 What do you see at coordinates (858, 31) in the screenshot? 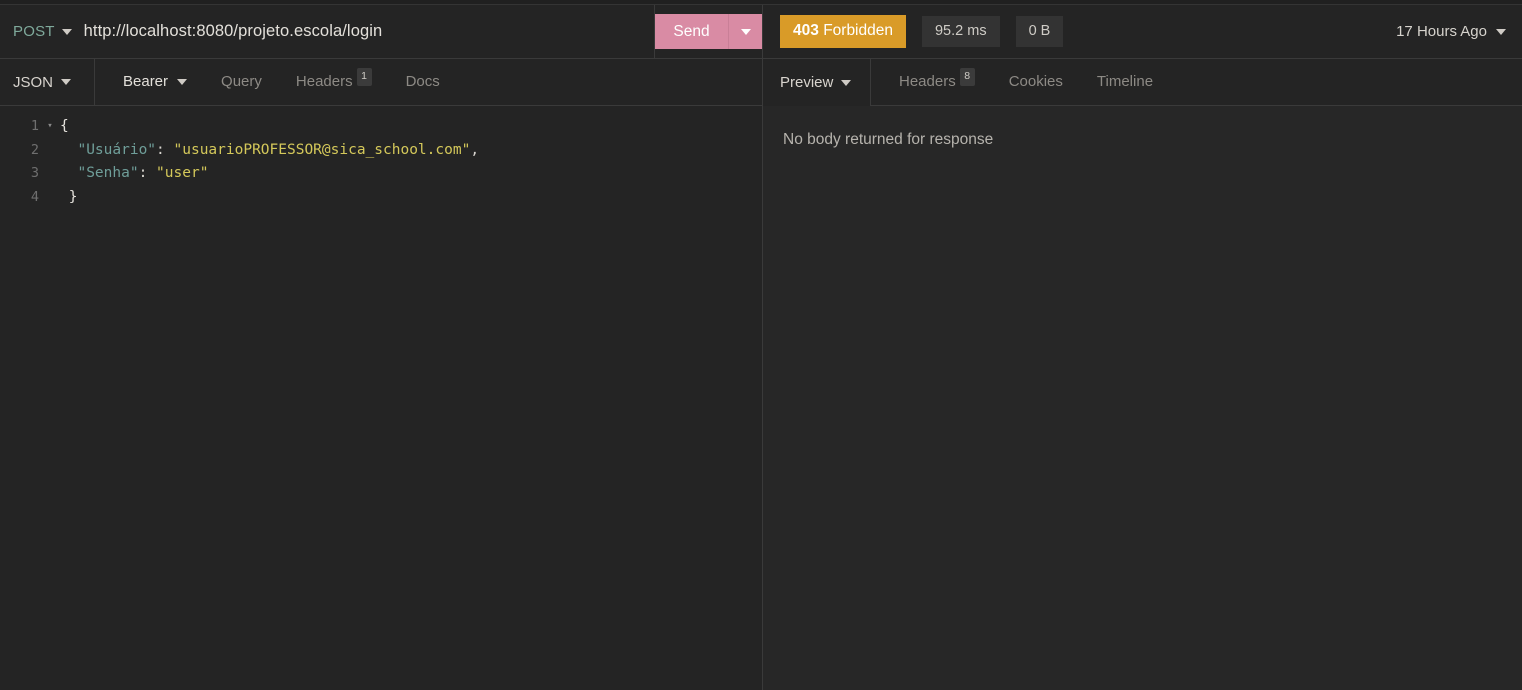
I see `status-text: Forbidden` at bounding box center [858, 31].